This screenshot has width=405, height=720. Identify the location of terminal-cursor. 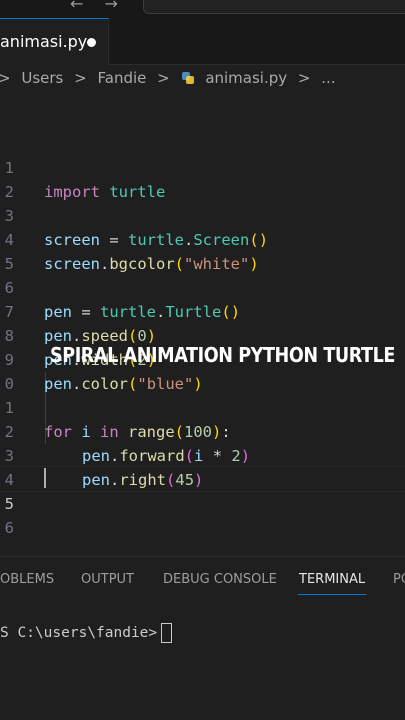
(167, 633).